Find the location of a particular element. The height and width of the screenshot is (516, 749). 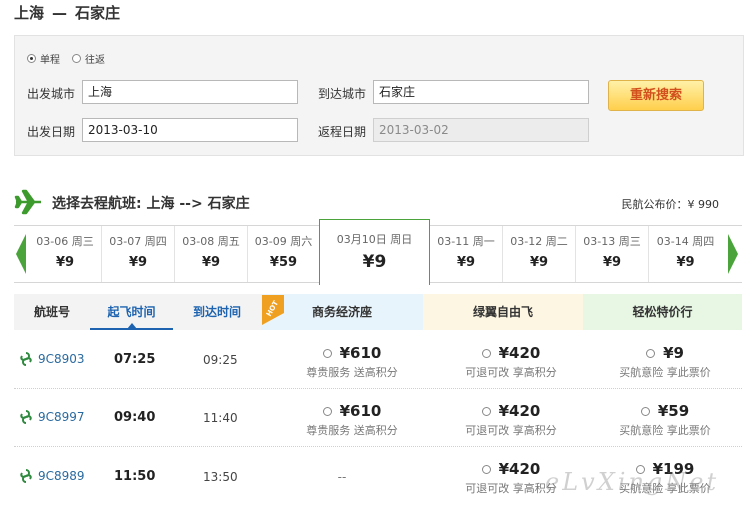

flight-number-text: 9C8989 is located at coordinates (61, 476).